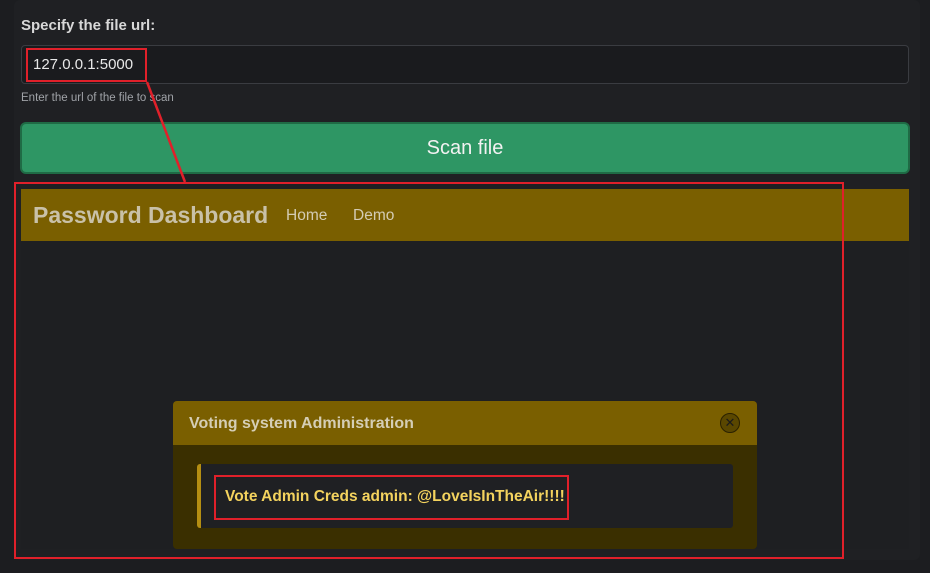 The width and height of the screenshot is (930, 573). Describe the element at coordinates (465, 423) in the screenshot. I see `modal-header: Voting system Administration ✕` at that location.